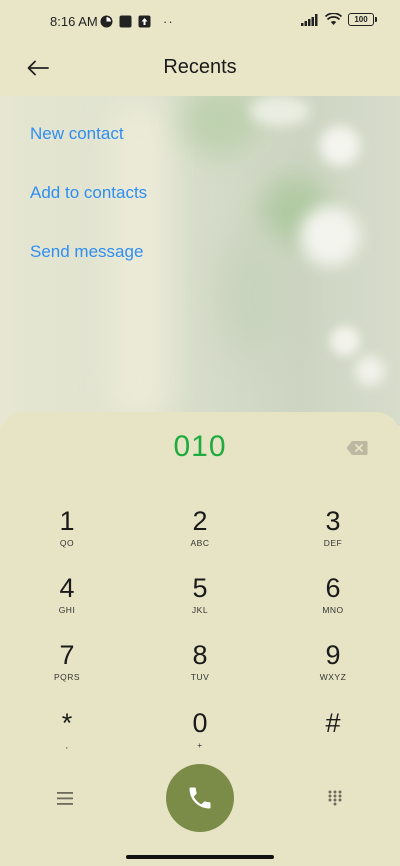 This screenshot has height=866, width=400. I want to click on status-bar: 8:16 AM ·· 100, so click(200, 22).